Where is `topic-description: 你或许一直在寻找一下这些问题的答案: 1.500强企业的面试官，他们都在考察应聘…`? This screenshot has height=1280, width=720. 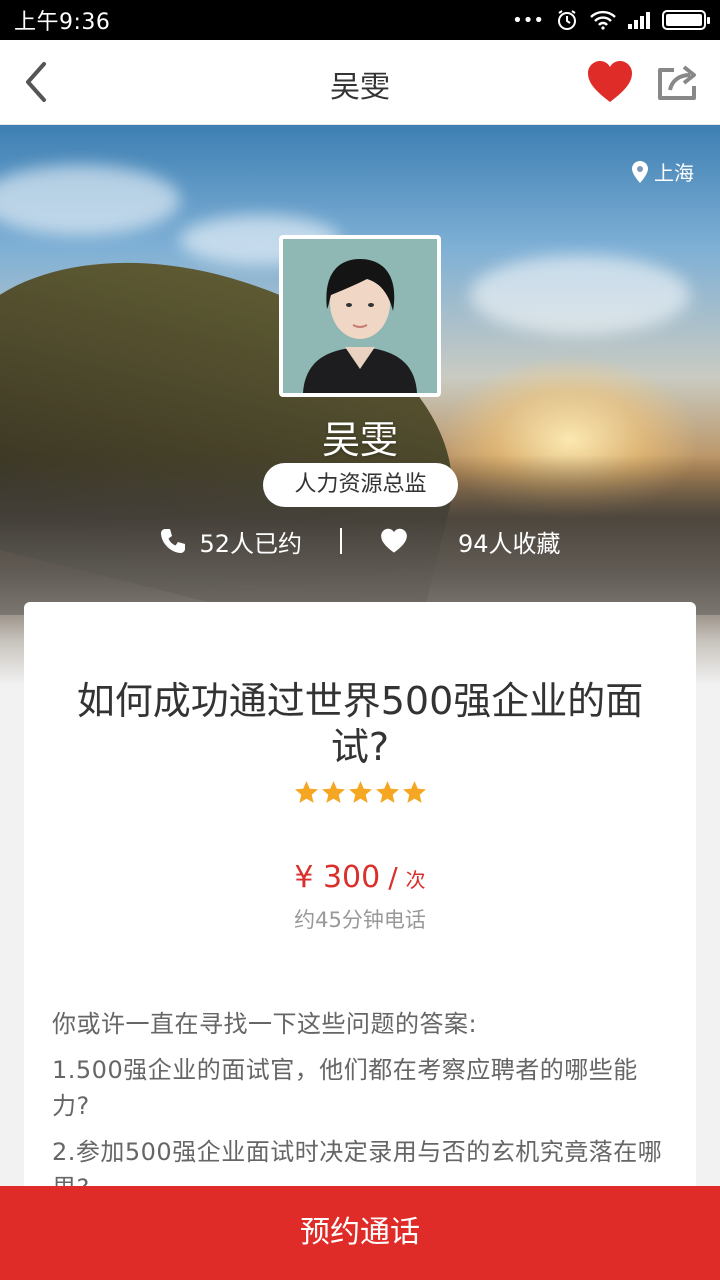 topic-description: 你或许一直在寻找一下这些问题的答案: 1.500强企业的面试官，他们都在考察应聘… is located at coordinates (360, 1111).